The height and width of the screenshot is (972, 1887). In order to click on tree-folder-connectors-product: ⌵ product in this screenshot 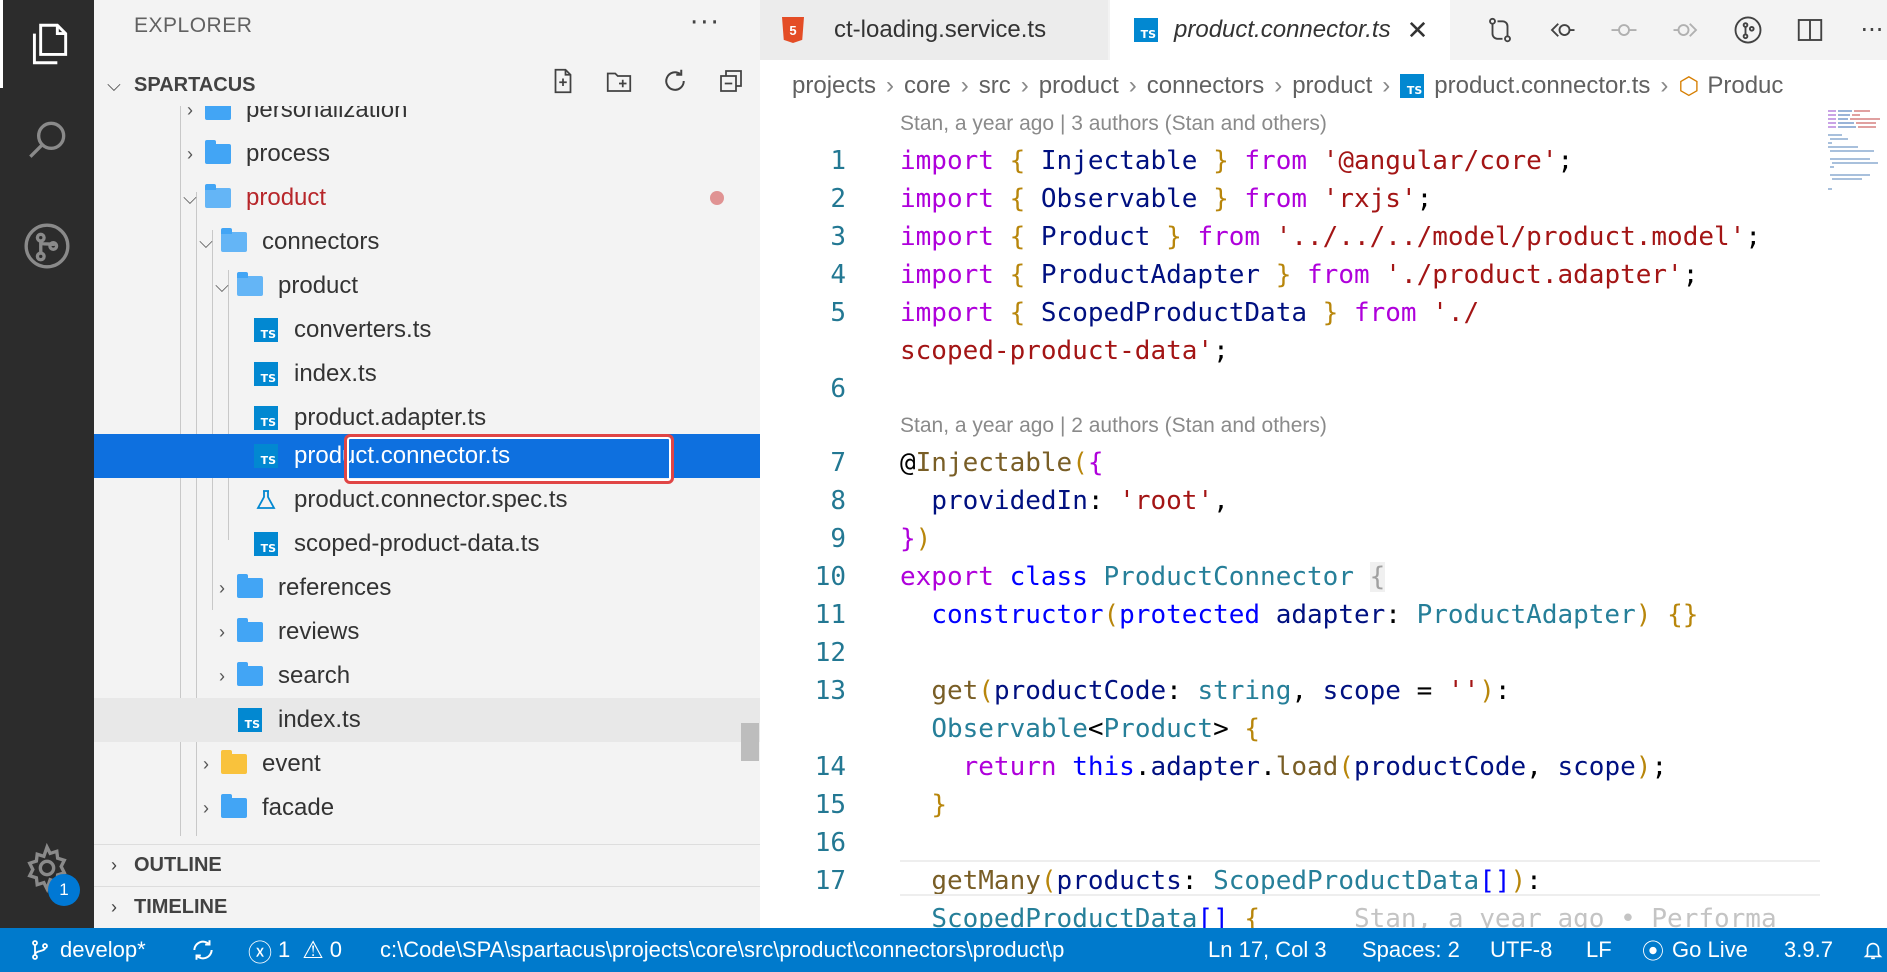, I will do `click(427, 286)`.